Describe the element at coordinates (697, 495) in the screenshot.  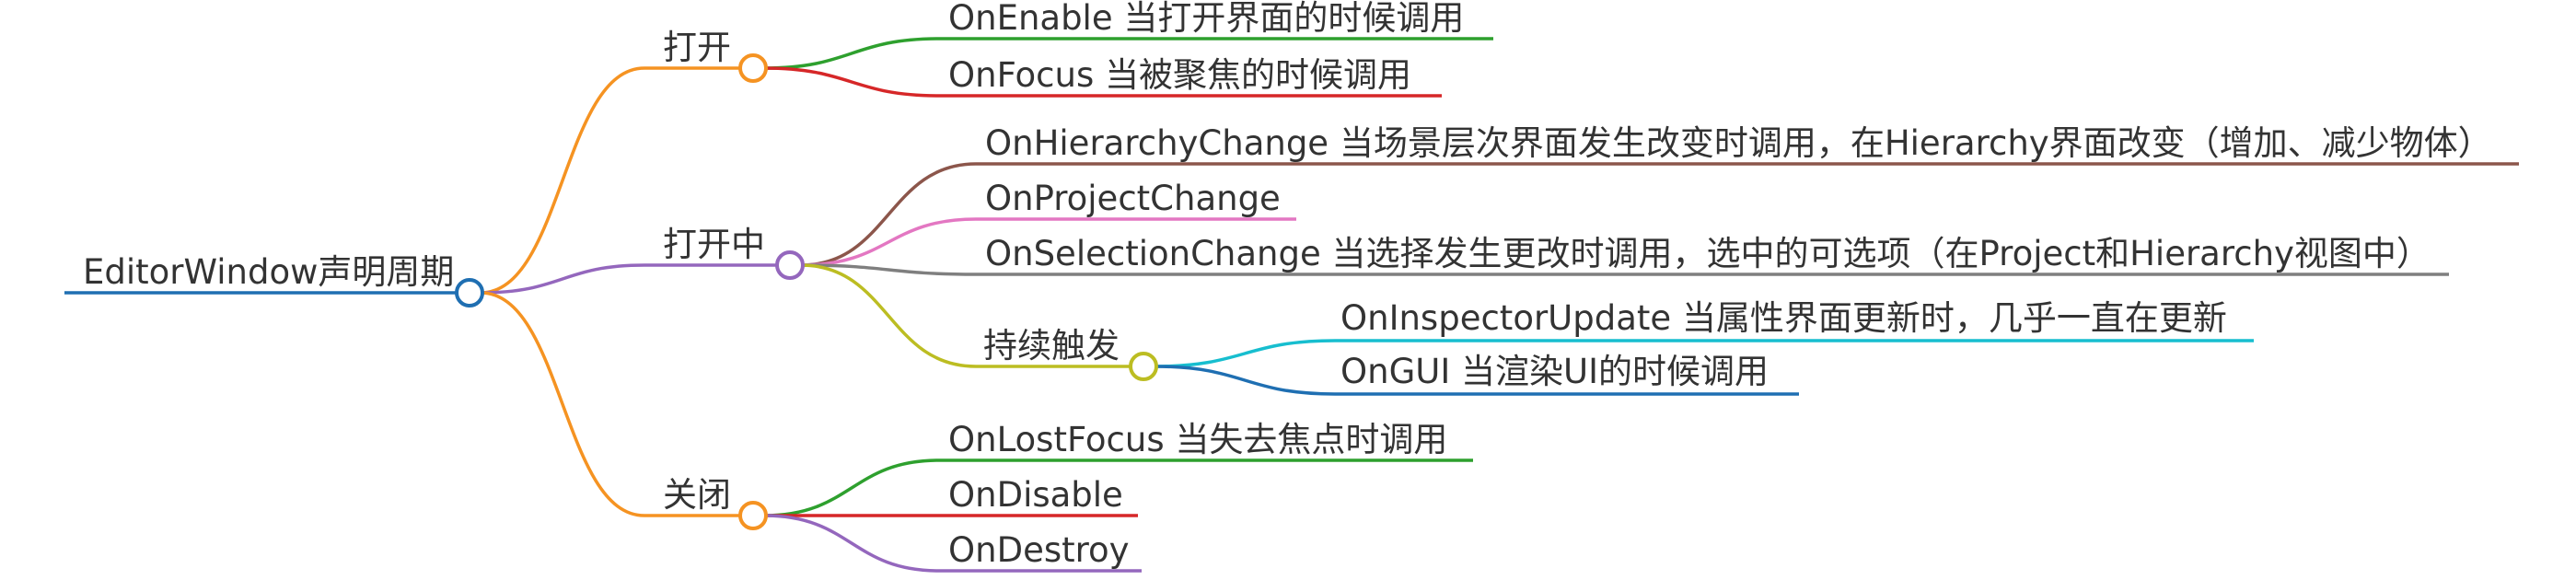
I see `branch-label-2: 关闭` at that location.